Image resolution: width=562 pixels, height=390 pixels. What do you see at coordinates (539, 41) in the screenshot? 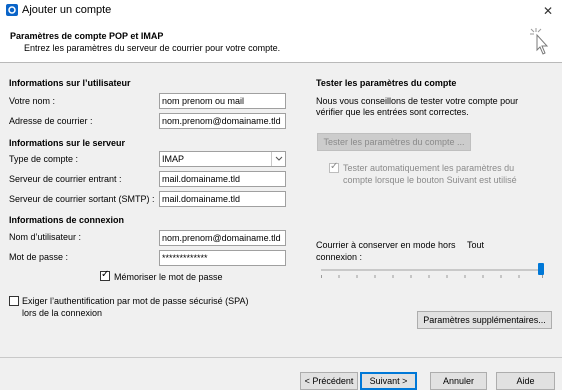
I see `wizard-cursor-icon` at bounding box center [539, 41].